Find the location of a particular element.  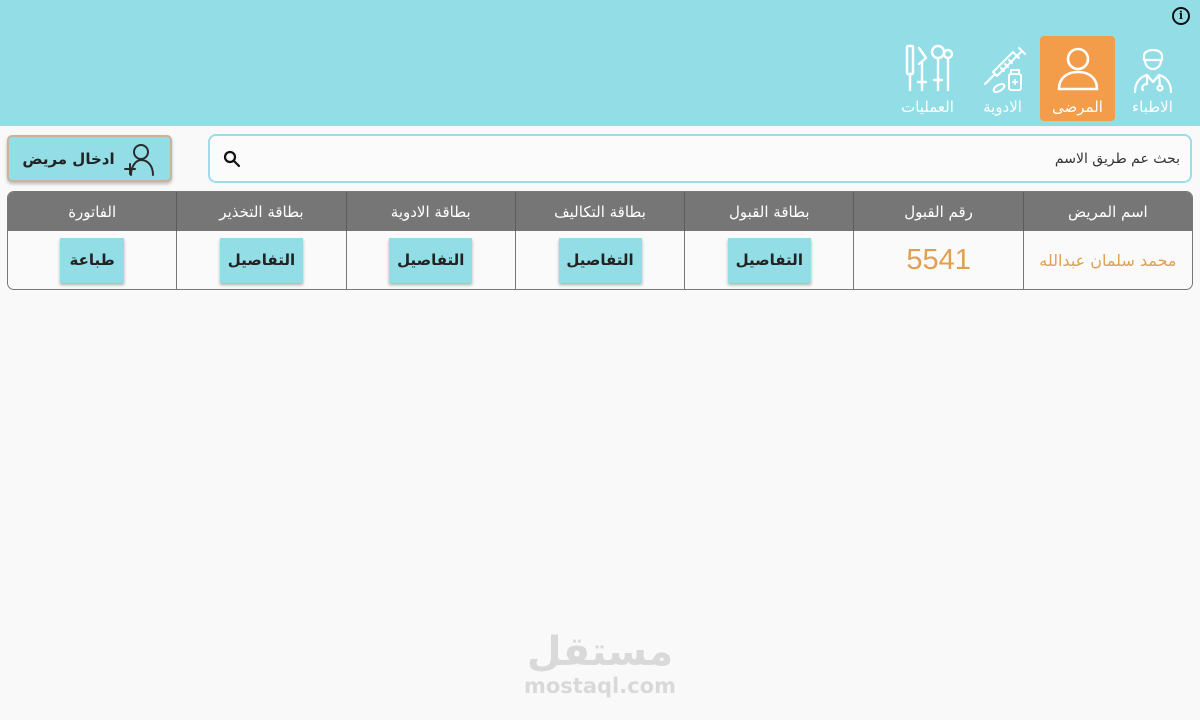

watermark: مستقل mostaql.com is located at coordinates (600, 664).